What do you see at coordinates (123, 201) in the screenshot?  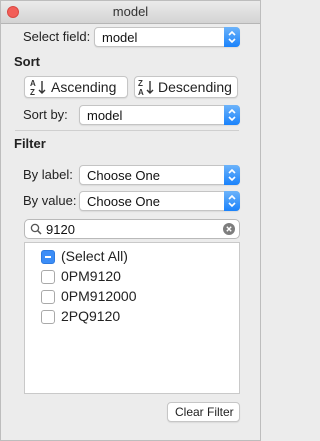 I see `by-value-value: Choose One` at bounding box center [123, 201].